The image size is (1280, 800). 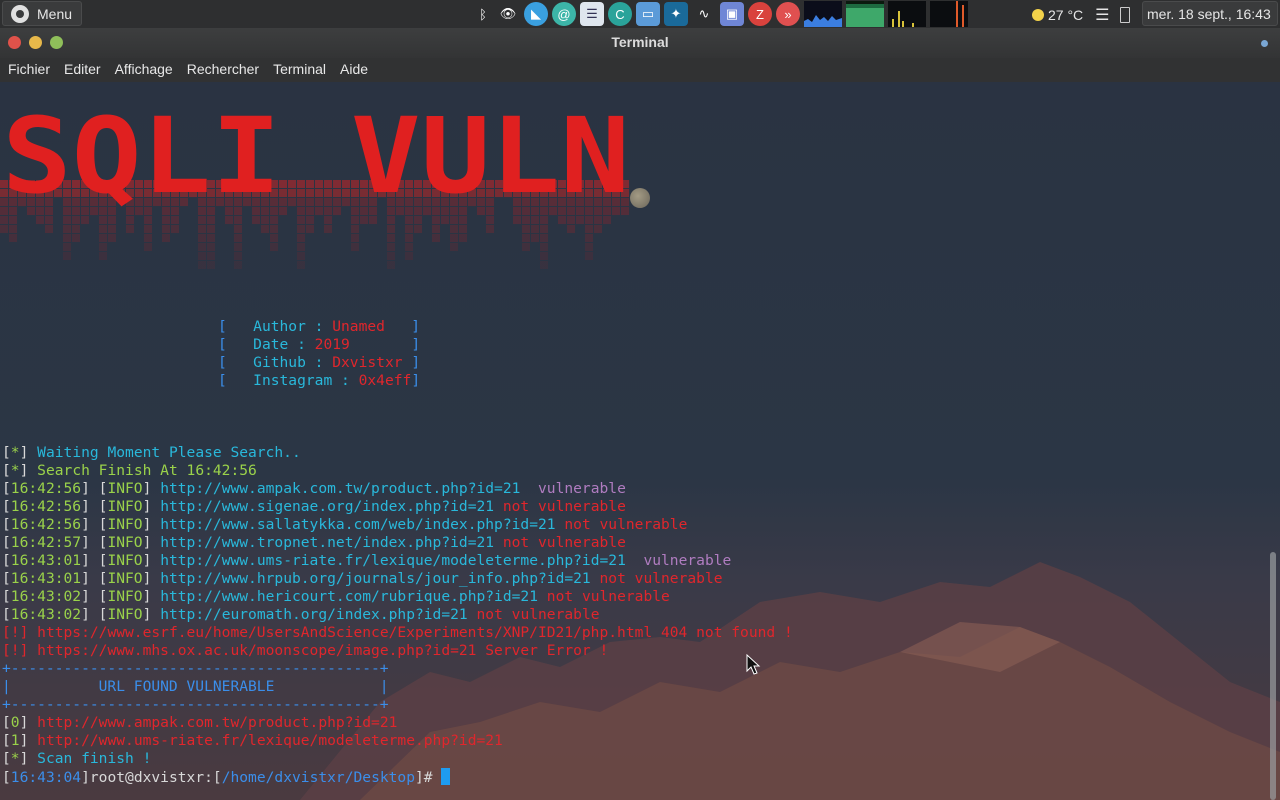 I want to click on filezilla-icon: Z, so click(x=760, y=14).